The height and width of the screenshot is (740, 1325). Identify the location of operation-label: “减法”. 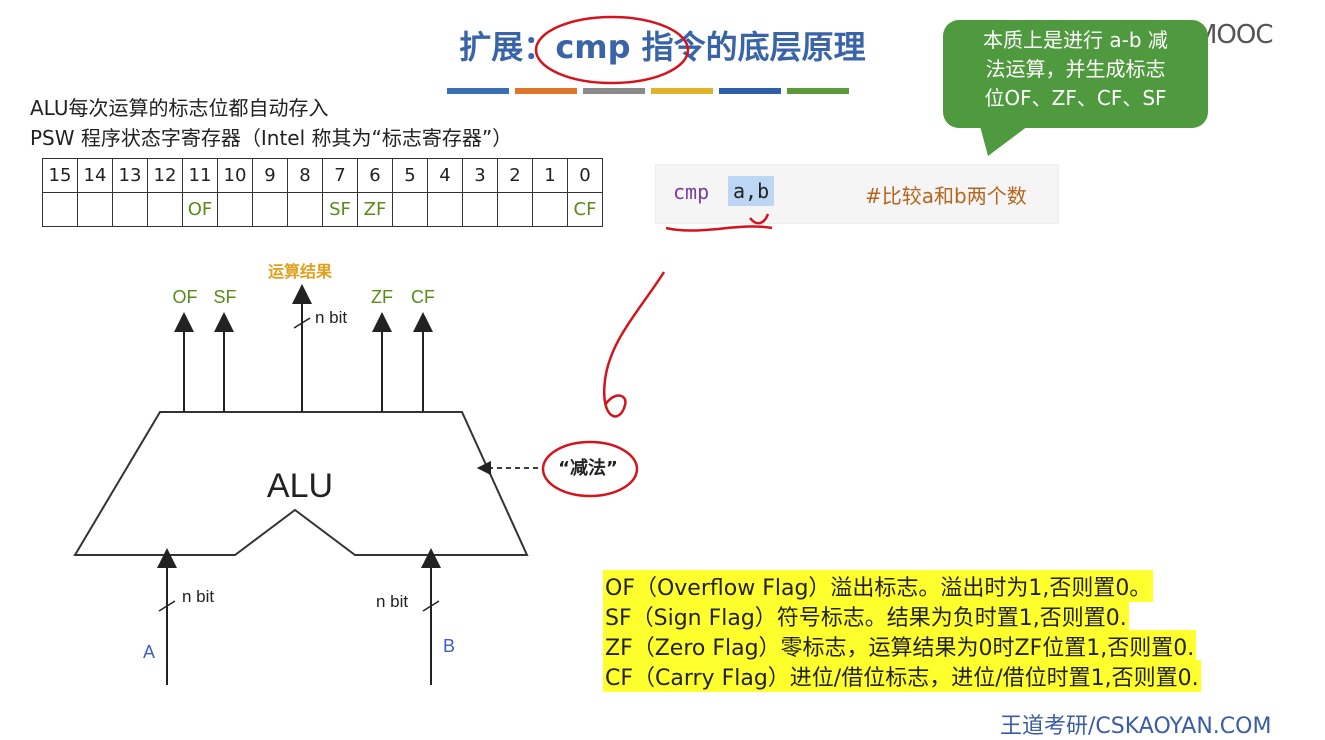
(588, 468).